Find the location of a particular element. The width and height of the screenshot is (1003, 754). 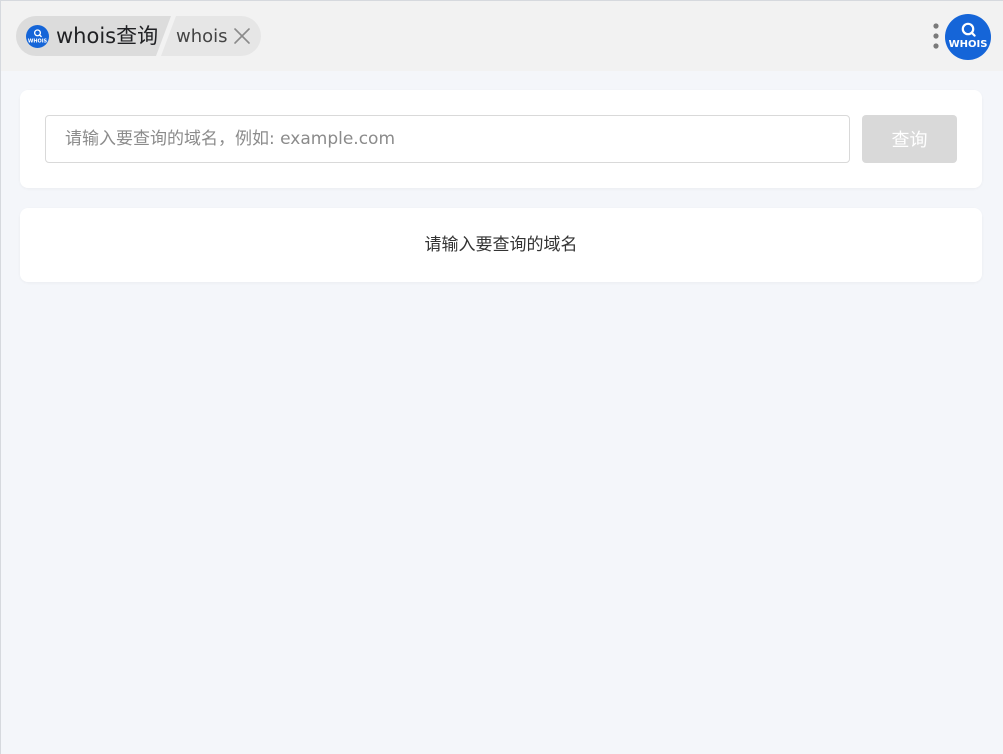

logo-large-text: WHOIS is located at coordinates (968, 44).